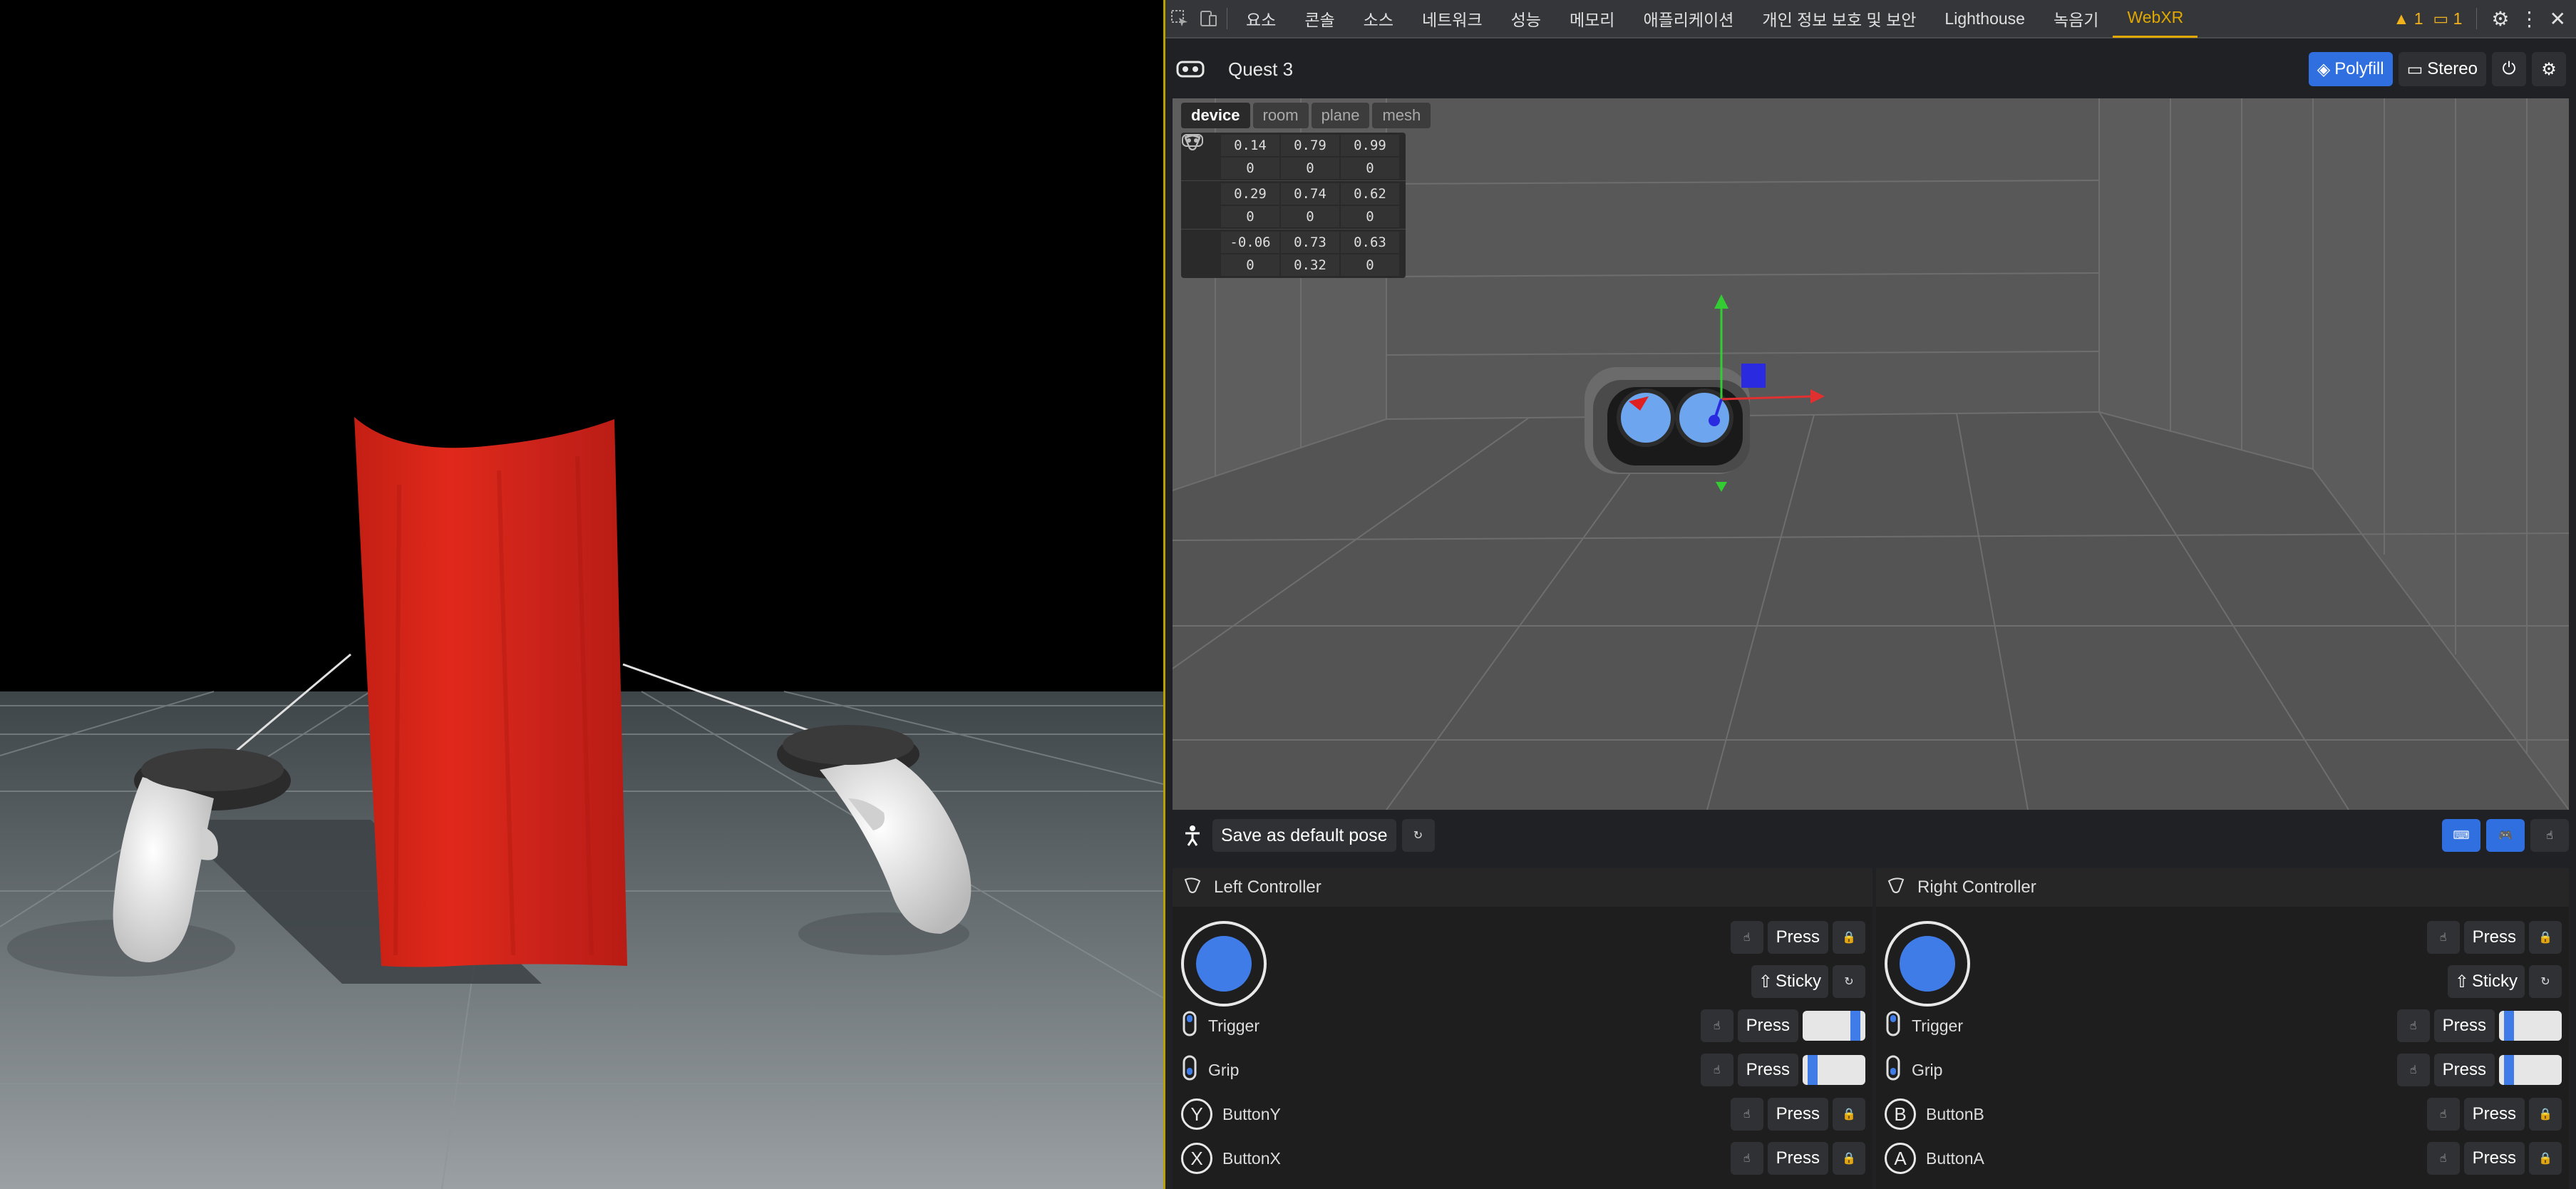 Image resolution: width=2576 pixels, height=1189 pixels. I want to click on pose-value: 0.14, so click(1250, 145).